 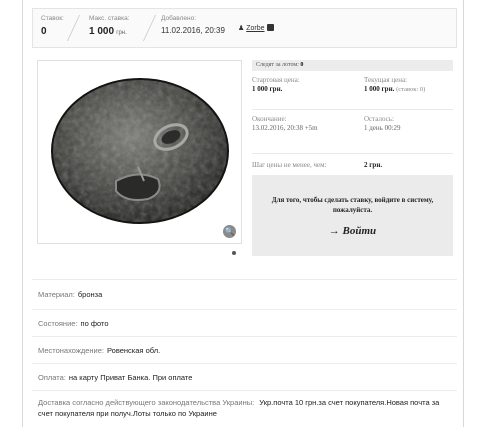 What do you see at coordinates (373, 165) in the screenshot?
I see `step-value: 2 грн.` at bounding box center [373, 165].